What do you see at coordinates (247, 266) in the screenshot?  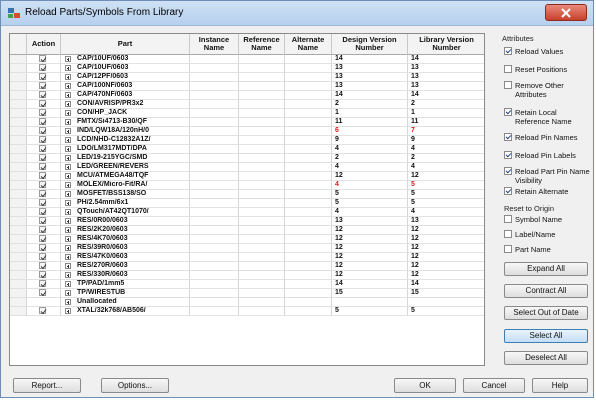 I see `table-row: RES/270R/0603 12 12` at bounding box center [247, 266].